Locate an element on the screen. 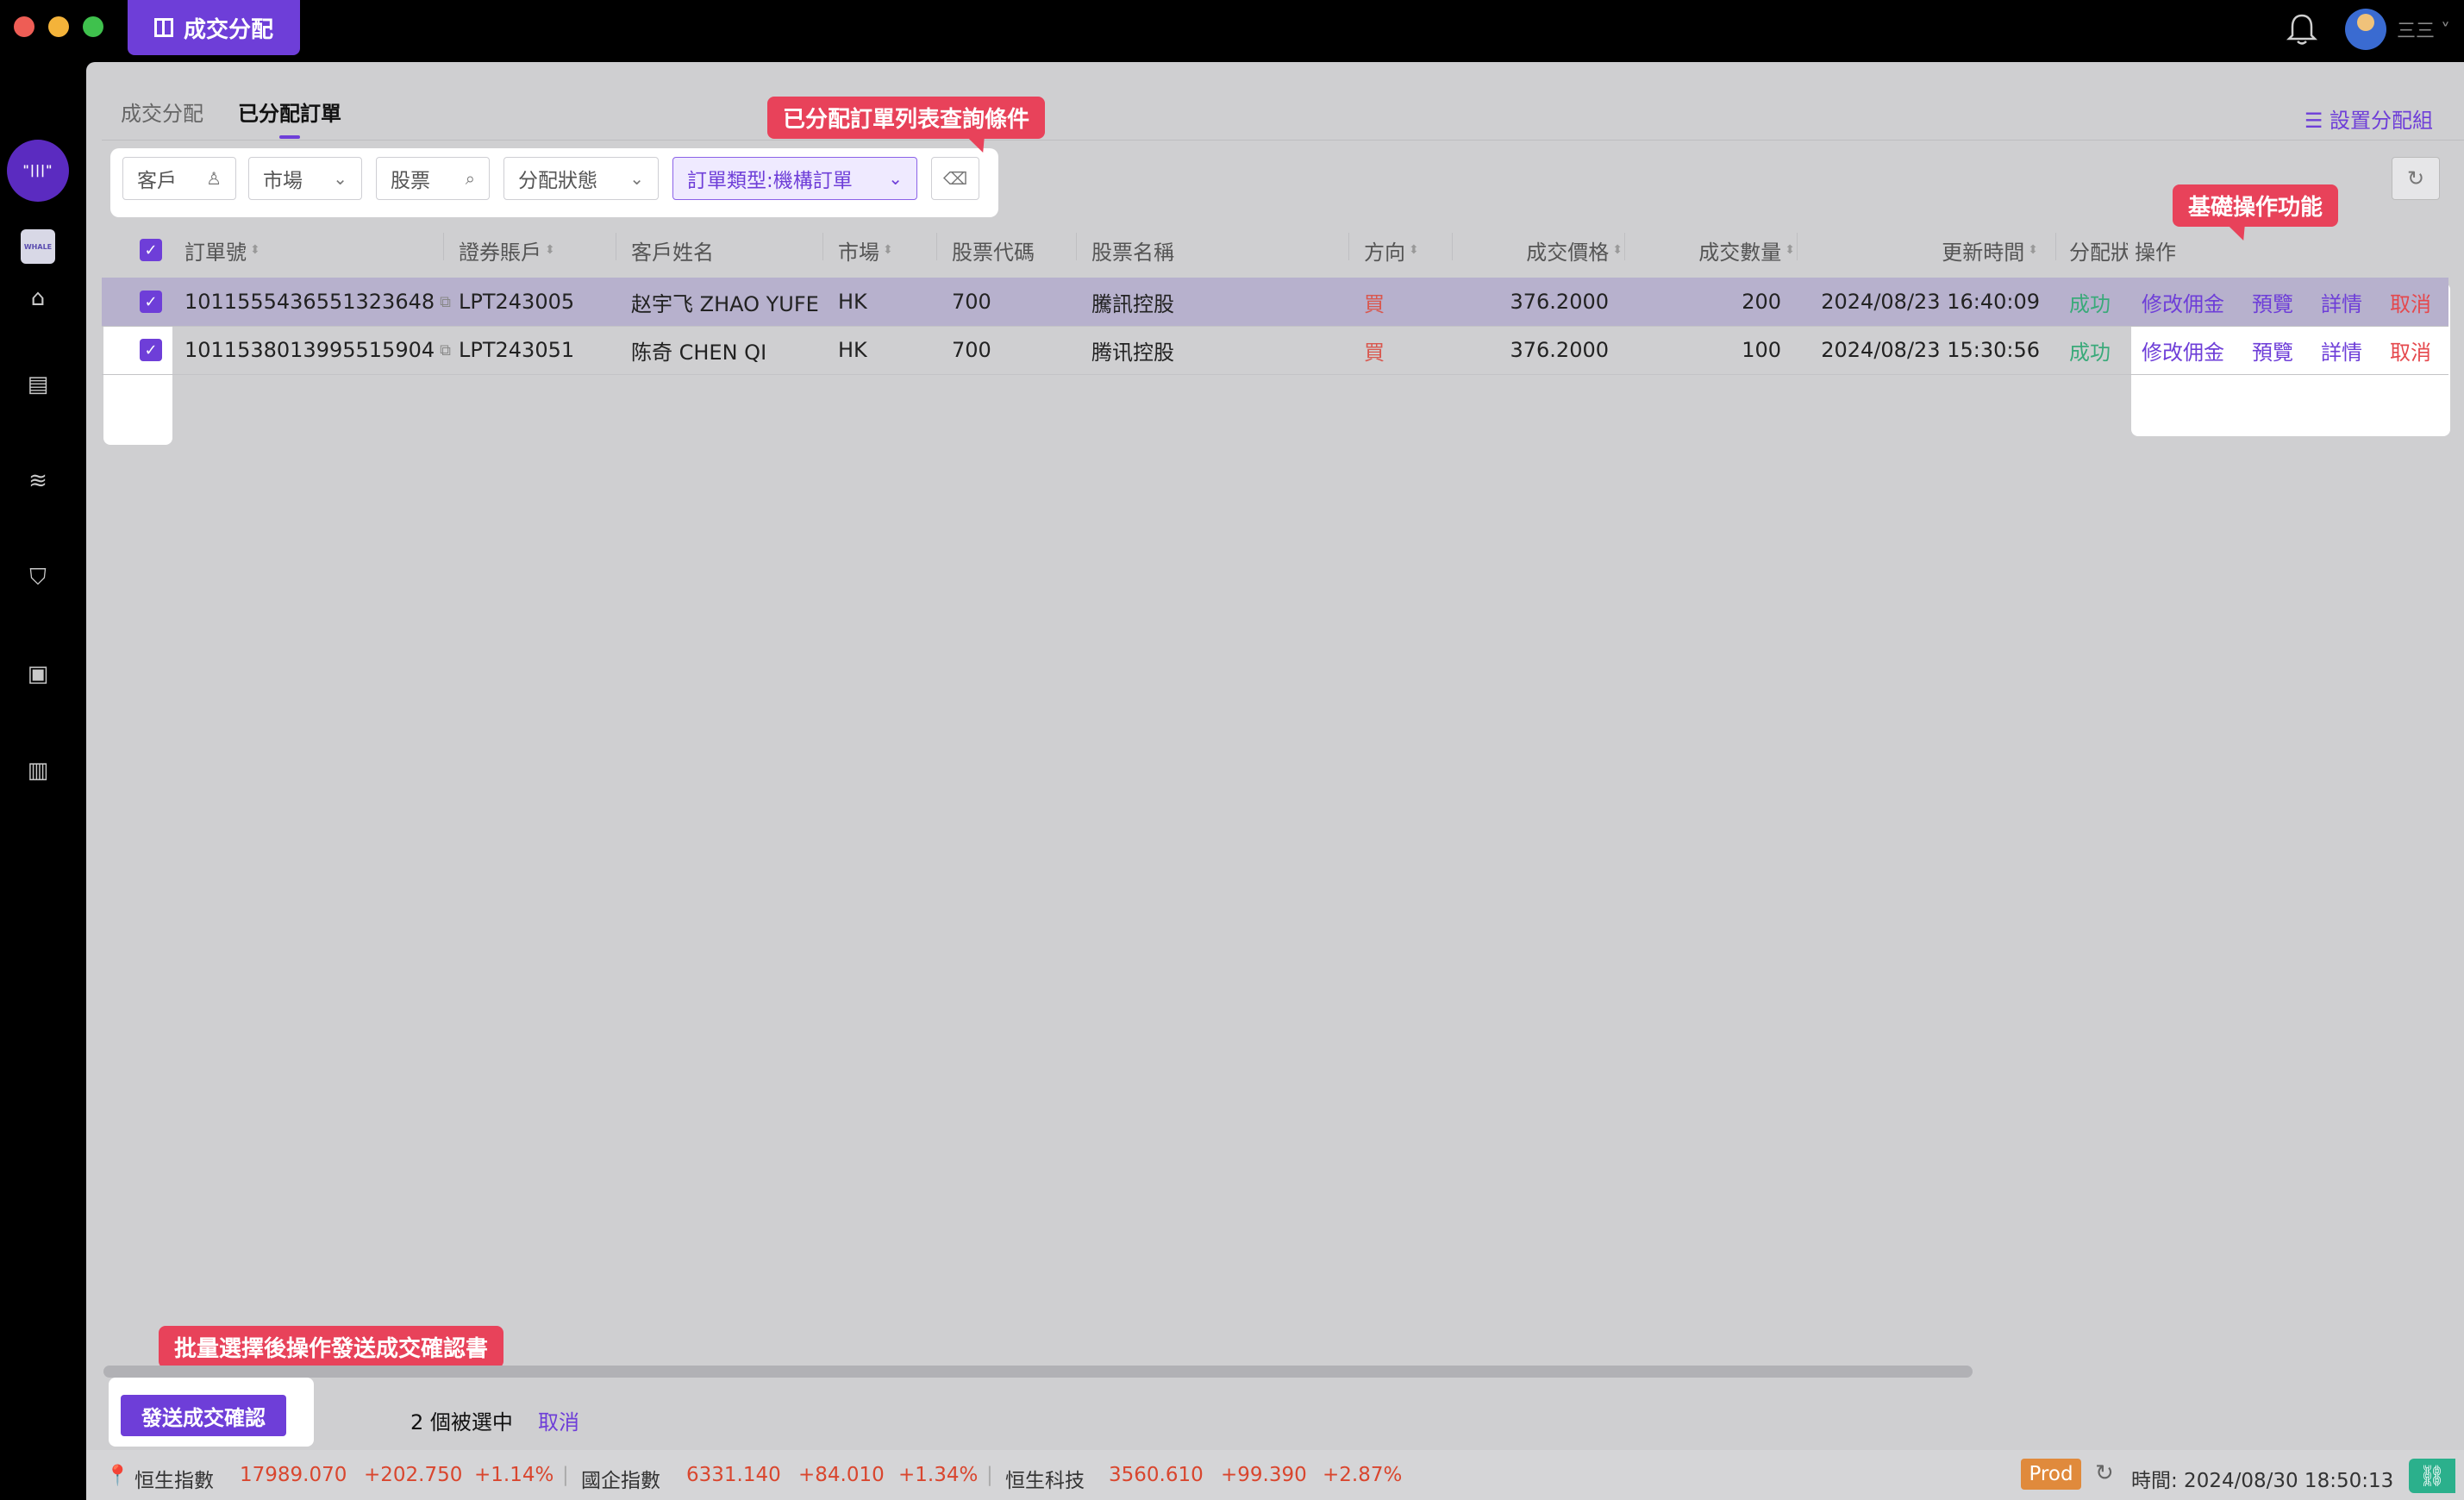 This screenshot has height=1500, width=2464. close-window-button is located at coordinates (24, 26).